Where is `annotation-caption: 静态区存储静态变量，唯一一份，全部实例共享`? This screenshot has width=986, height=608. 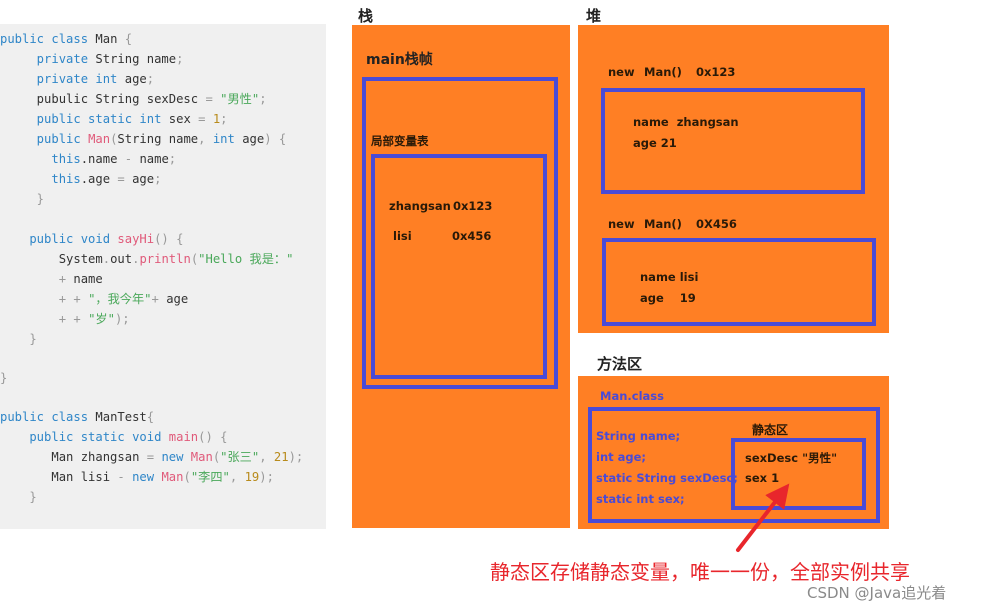
annotation-caption: 静态区存储静态变量，唯一一份，全部实例共享 is located at coordinates (700, 572).